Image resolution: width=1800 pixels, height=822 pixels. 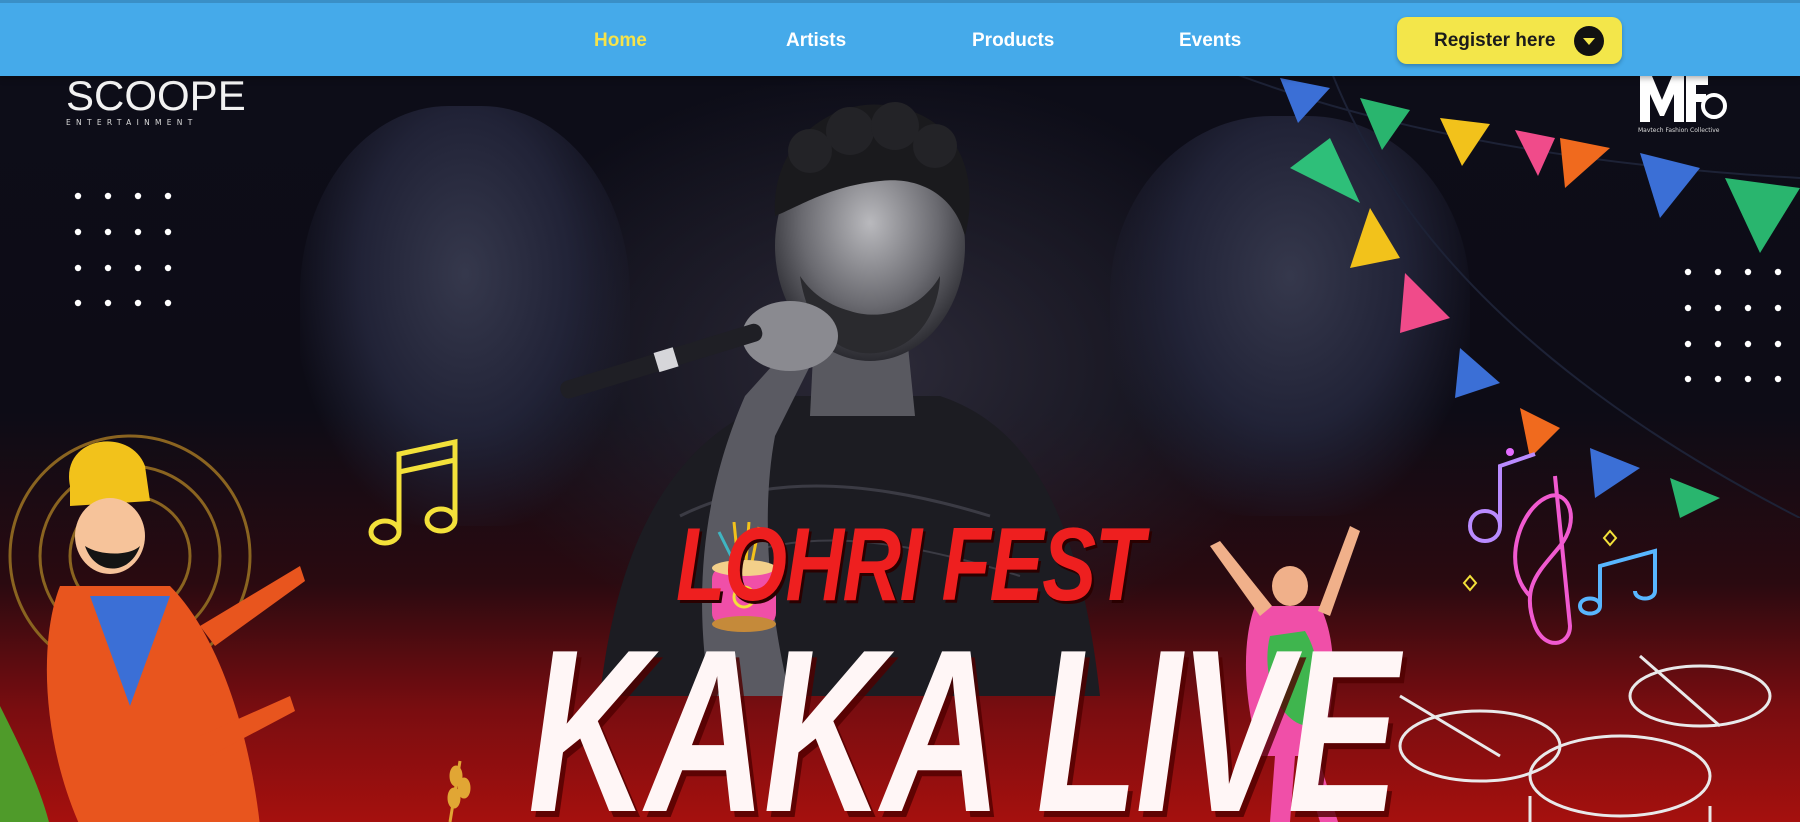 I want to click on logo-title: SCOOPE, so click(x=156, y=97).